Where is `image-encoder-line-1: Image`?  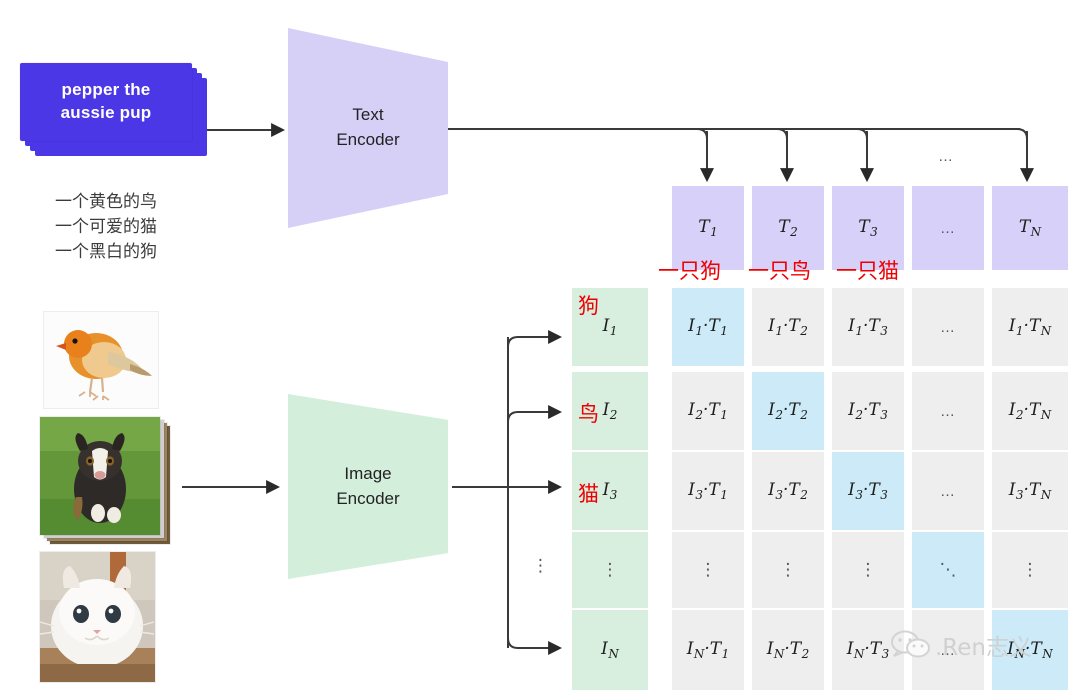
image-encoder-line-1: Image is located at coordinates (368, 473).